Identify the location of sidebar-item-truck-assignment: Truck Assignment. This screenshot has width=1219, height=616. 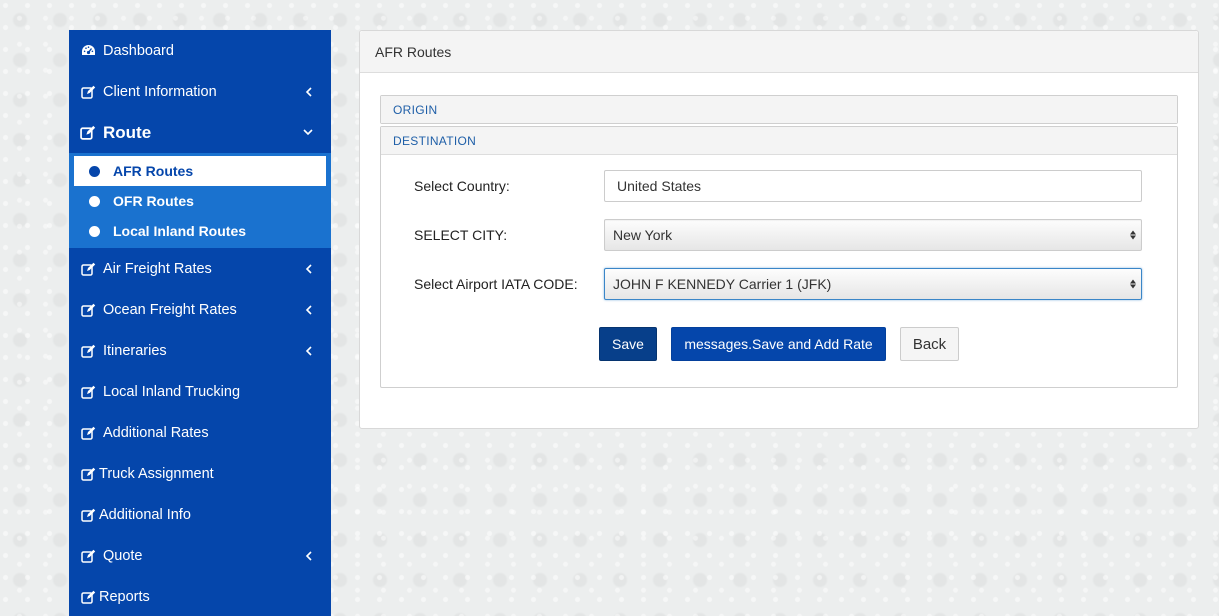
(200, 473).